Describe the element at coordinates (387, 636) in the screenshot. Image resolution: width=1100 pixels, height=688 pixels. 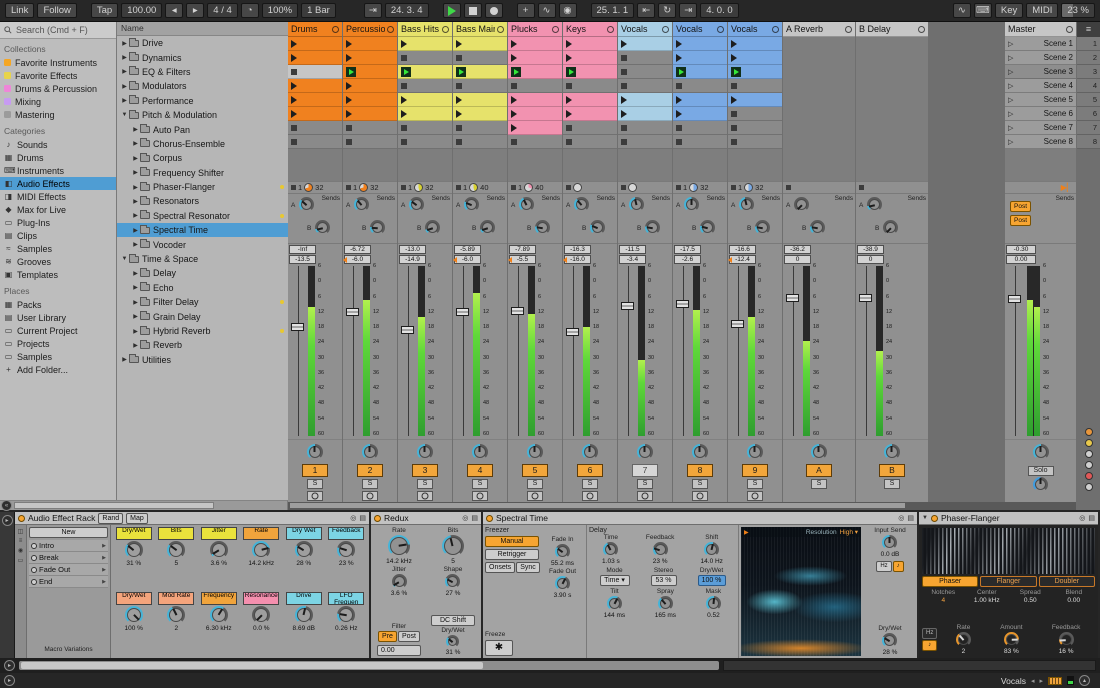
I see `filter-pre-button: Pre` at that location.